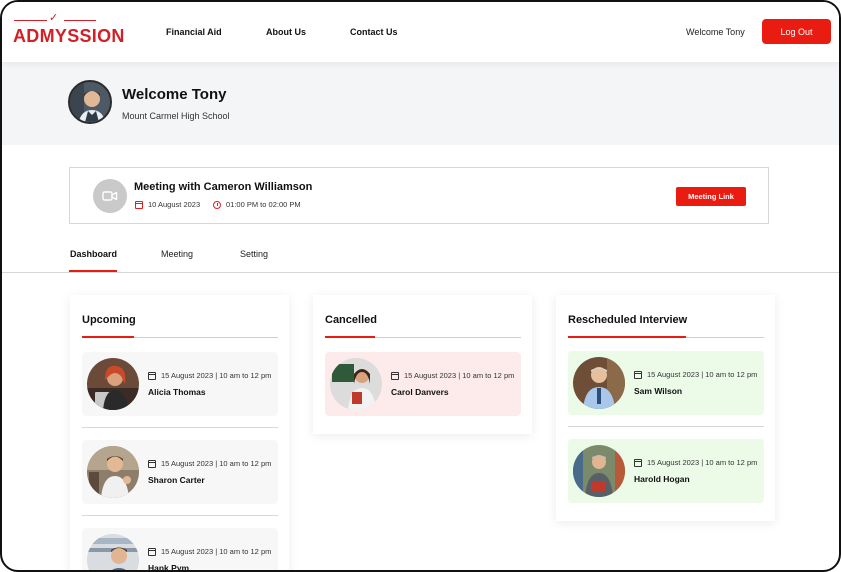 This screenshot has height=572, width=841. Describe the element at coordinates (180, 337) in the screenshot. I see `upcoming-rule` at that location.